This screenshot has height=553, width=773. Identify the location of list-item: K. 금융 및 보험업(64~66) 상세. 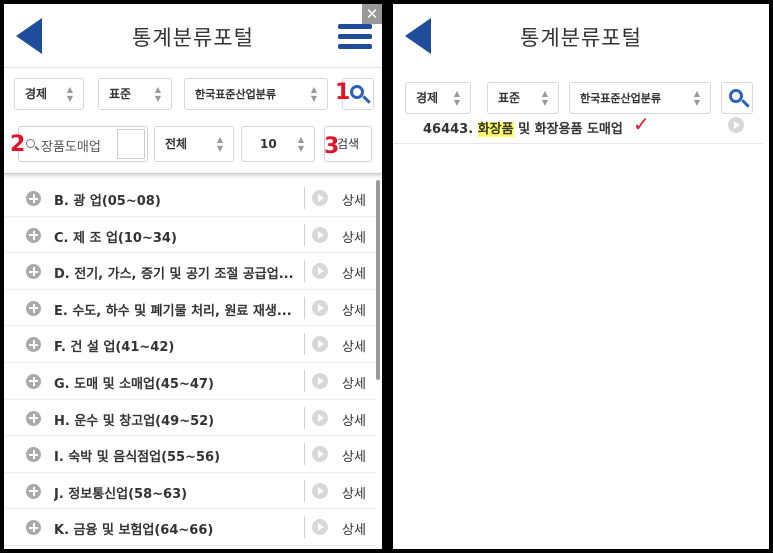
(190, 527).